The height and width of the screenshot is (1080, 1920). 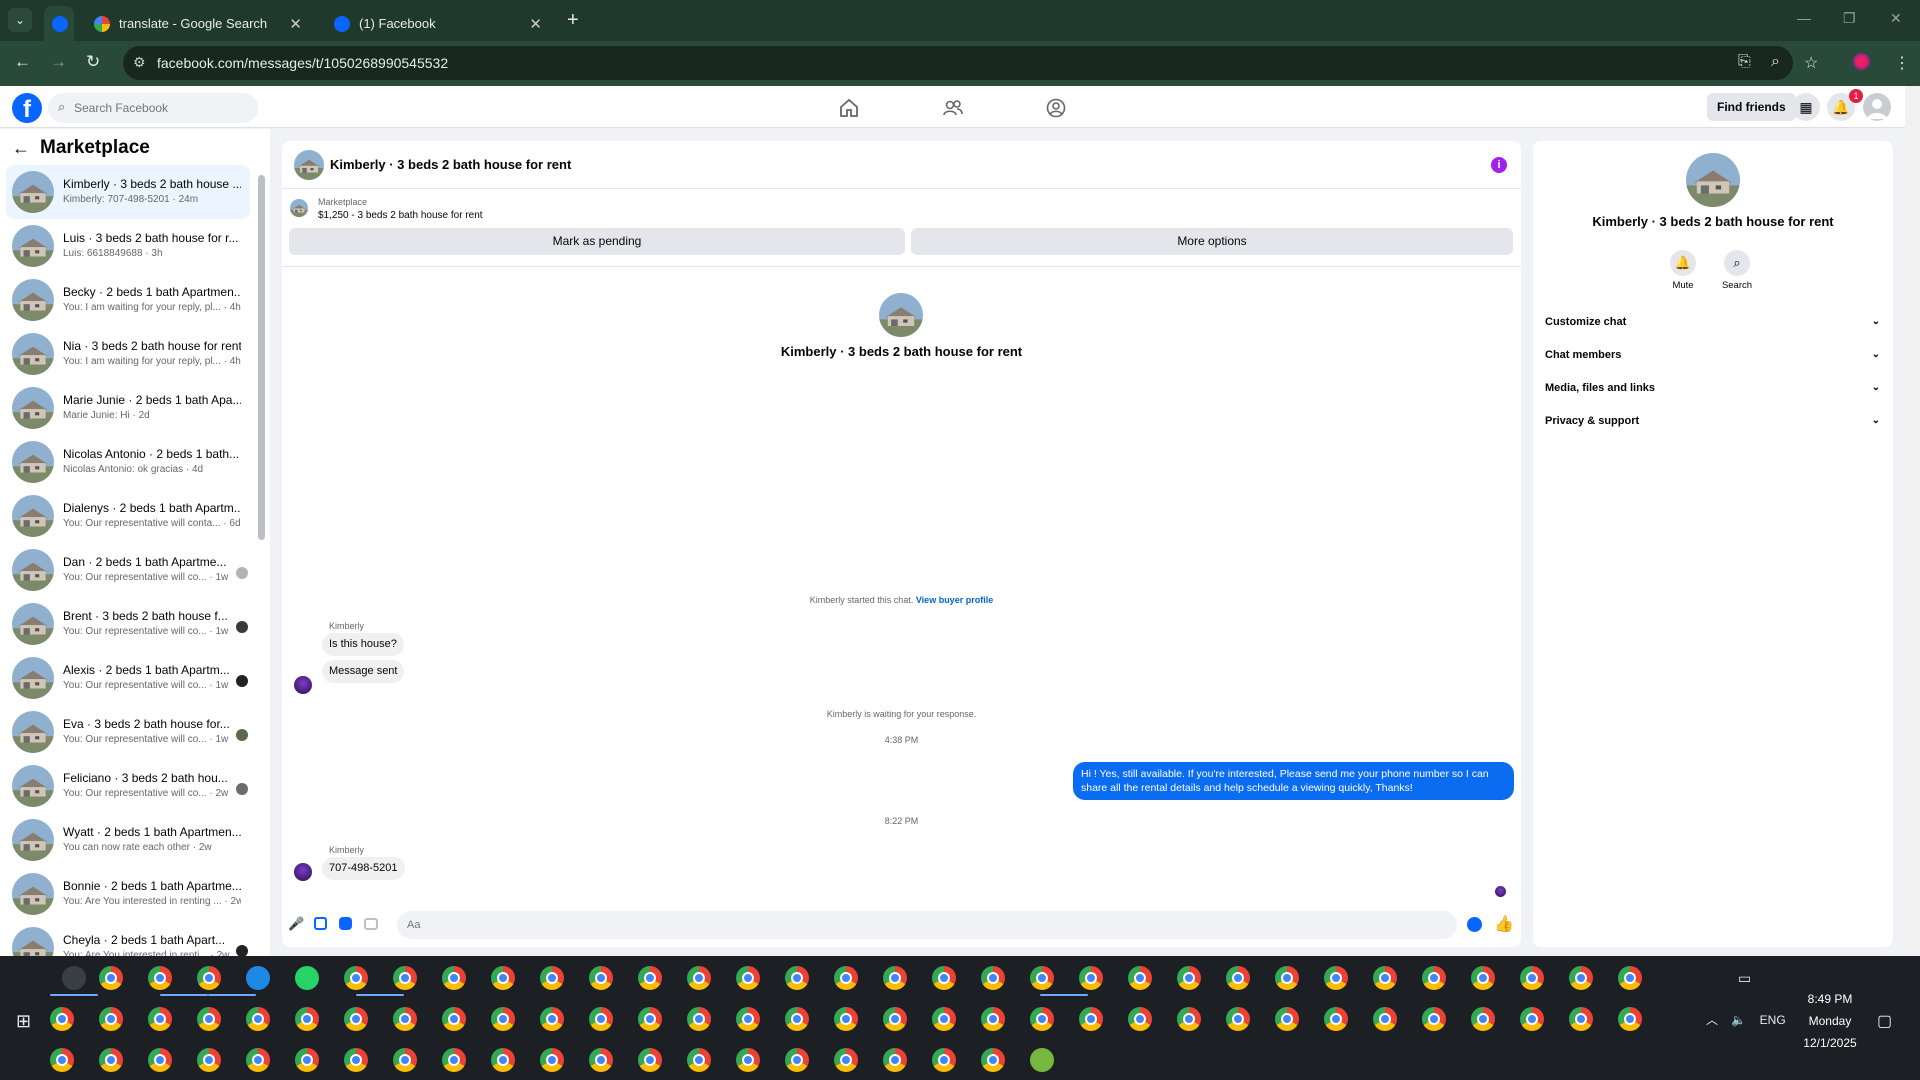 I want to click on incoming-message: 707-498-5201, so click(x=363, y=868).